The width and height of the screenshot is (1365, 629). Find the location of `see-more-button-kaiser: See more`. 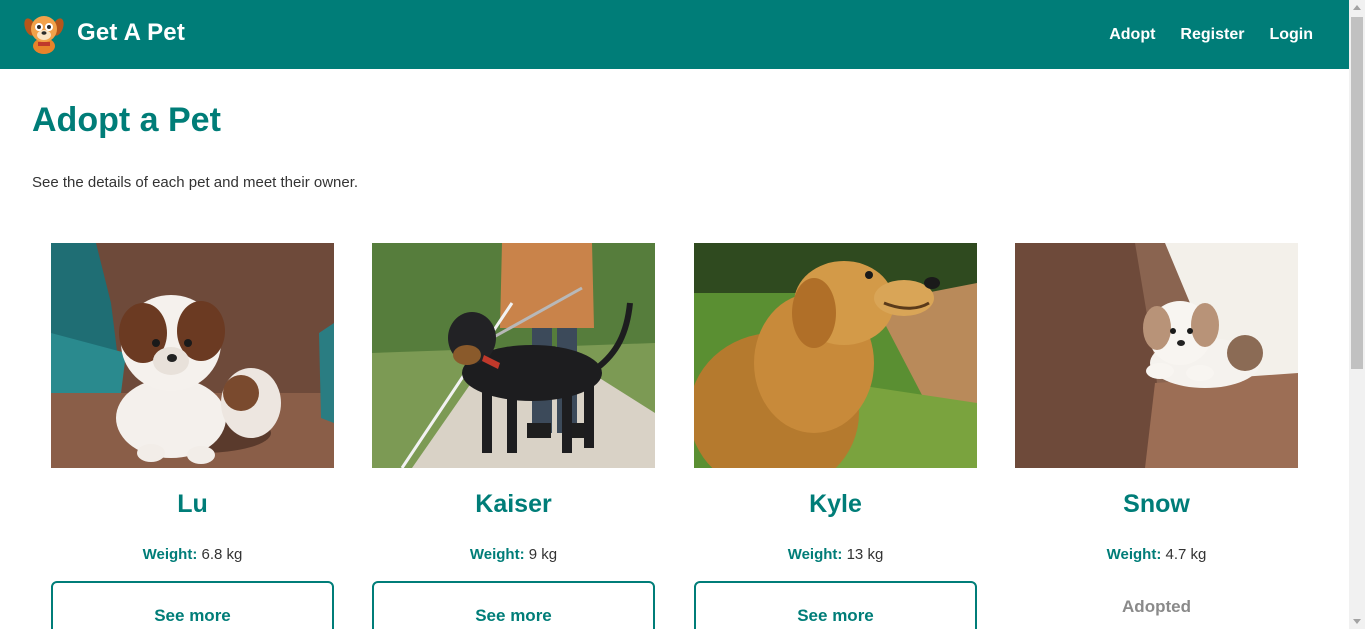

see-more-button-kaiser: See more is located at coordinates (513, 605).